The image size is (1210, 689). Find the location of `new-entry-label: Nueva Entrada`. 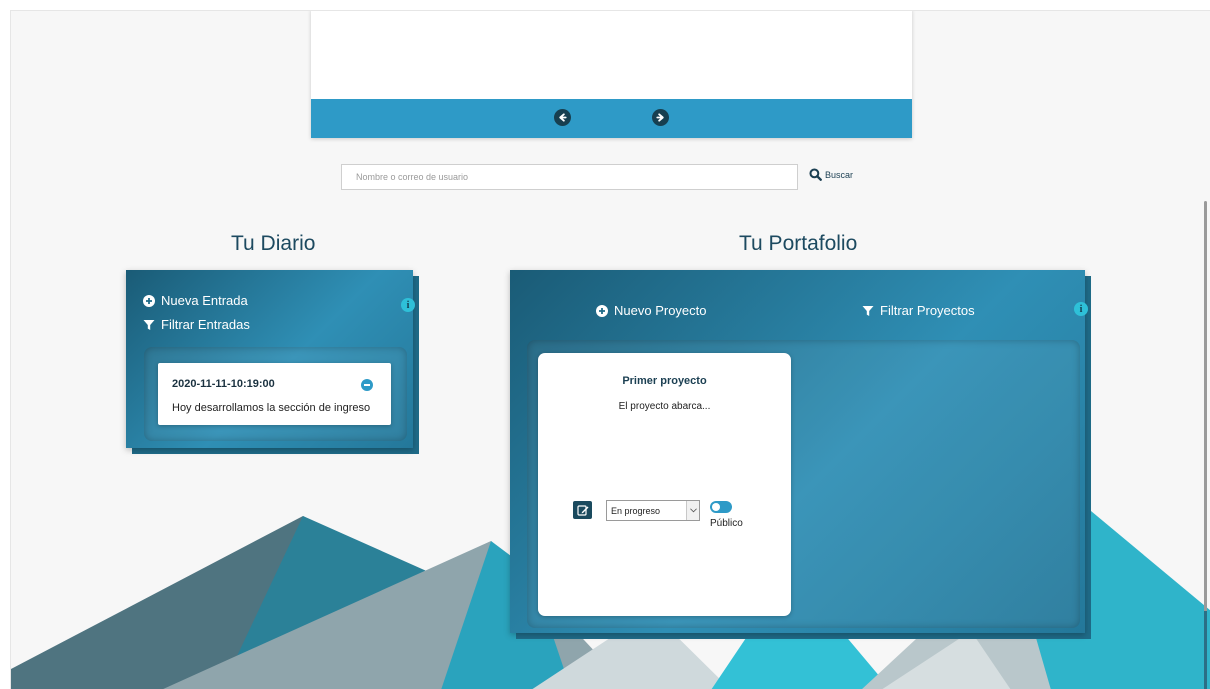

new-entry-label: Nueva Entrada is located at coordinates (204, 300).